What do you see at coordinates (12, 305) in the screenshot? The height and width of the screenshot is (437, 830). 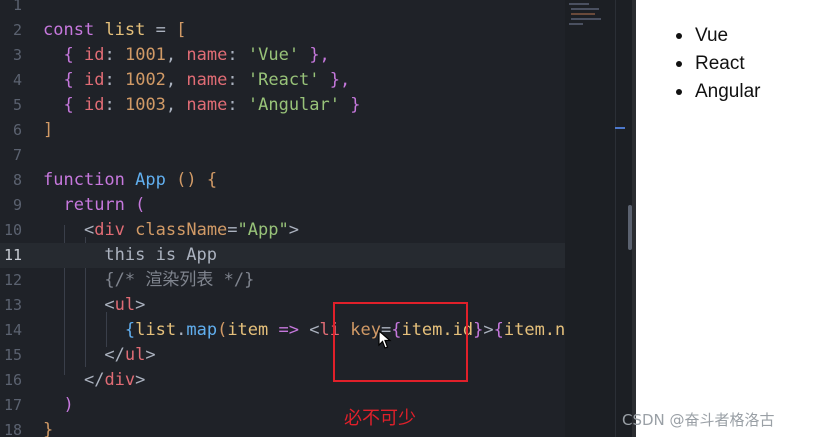 I see `line-number: 13` at bounding box center [12, 305].